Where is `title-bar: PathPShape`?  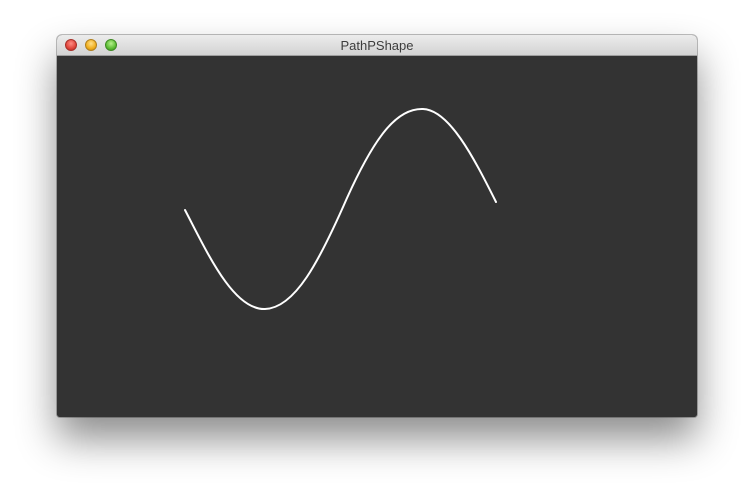 title-bar: PathPShape is located at coordinates (377, 45).